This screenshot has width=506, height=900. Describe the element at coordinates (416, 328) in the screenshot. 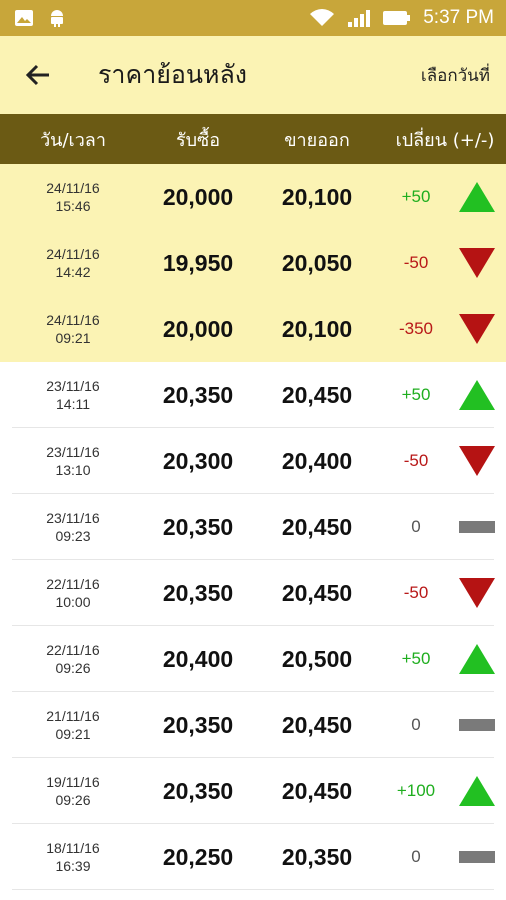

I see `change-value: -350` at that location.